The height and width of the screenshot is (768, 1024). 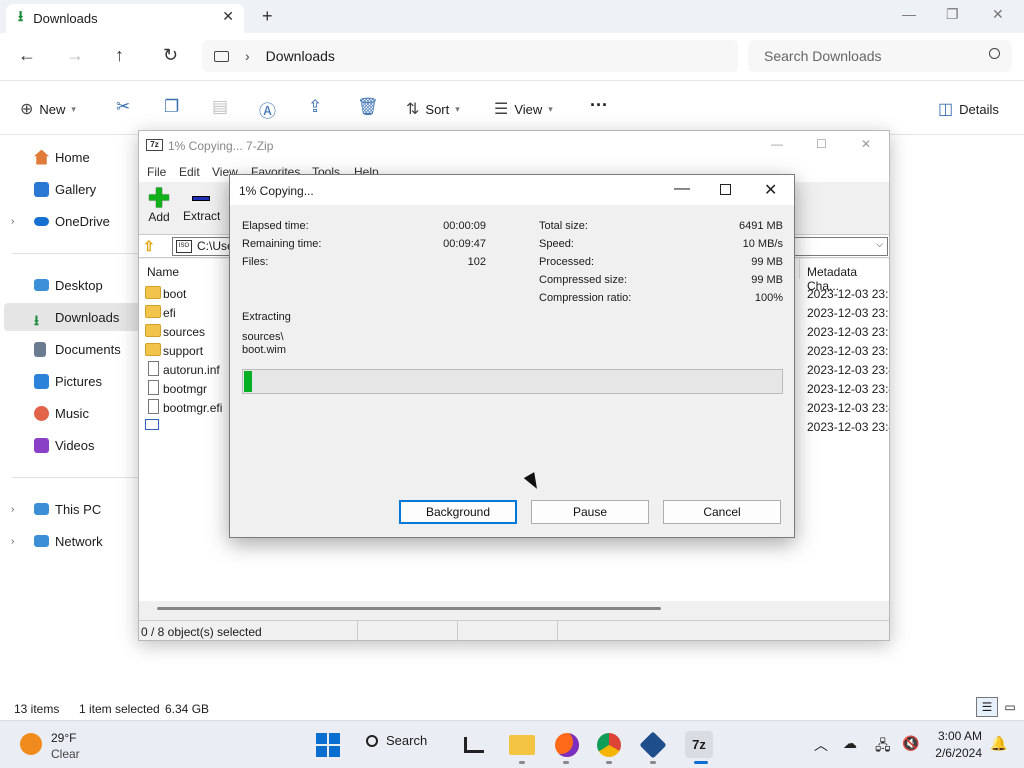 I want to click on plus-circle-icon: ⊕, so click(x=27, y=109).